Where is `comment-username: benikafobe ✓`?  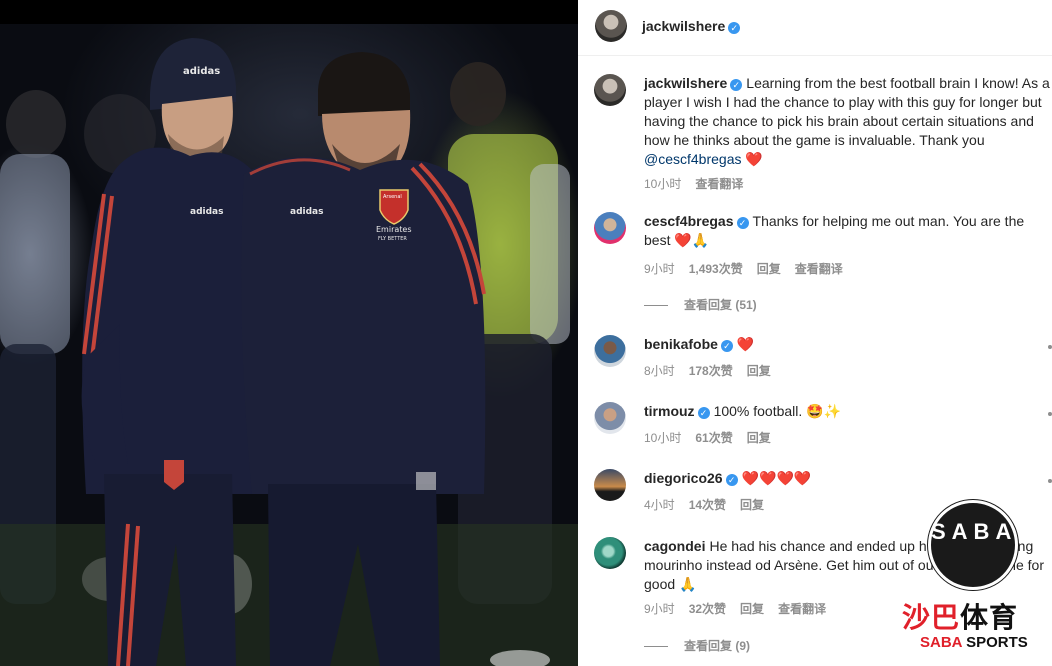
comment-username: benikafobe ✓ is located at coordinates (688, 344).